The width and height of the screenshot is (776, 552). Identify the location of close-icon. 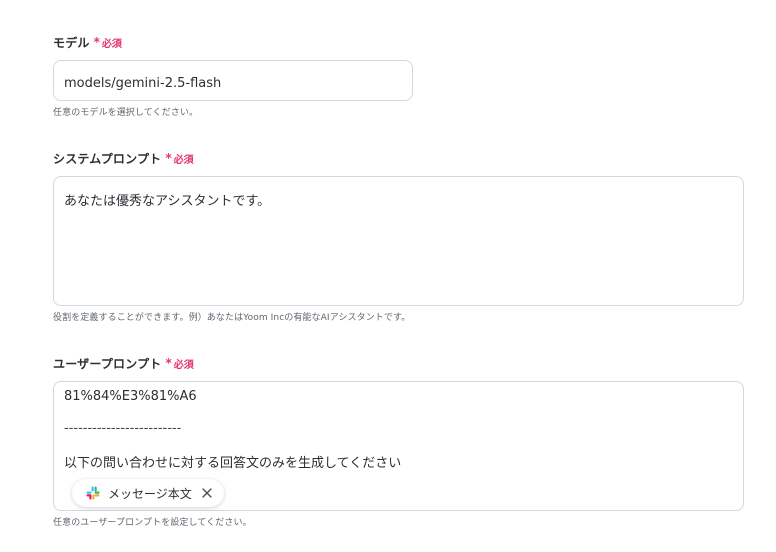
(207, 493).